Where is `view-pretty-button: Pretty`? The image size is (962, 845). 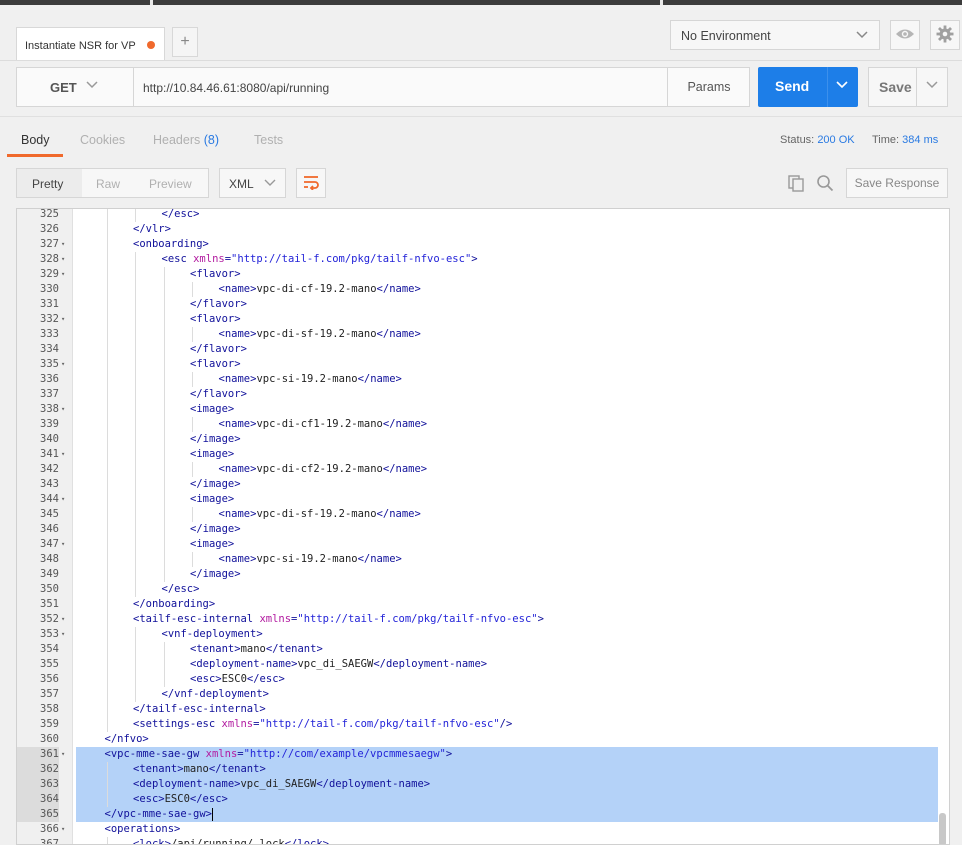
view-pretty-button: Pretty is located at coordinates (47, 184).